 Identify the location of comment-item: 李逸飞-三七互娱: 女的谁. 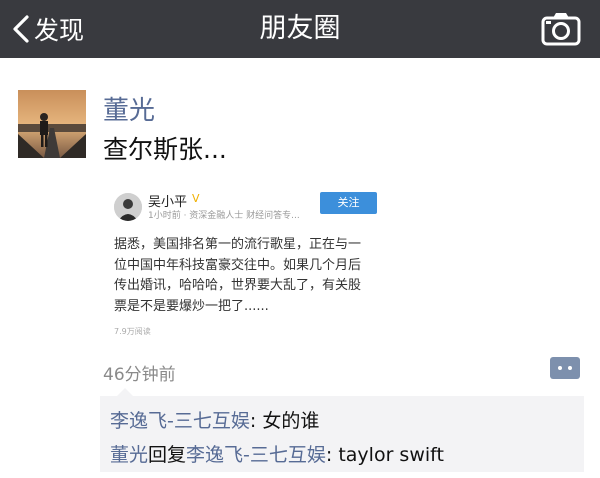
(214, 419).